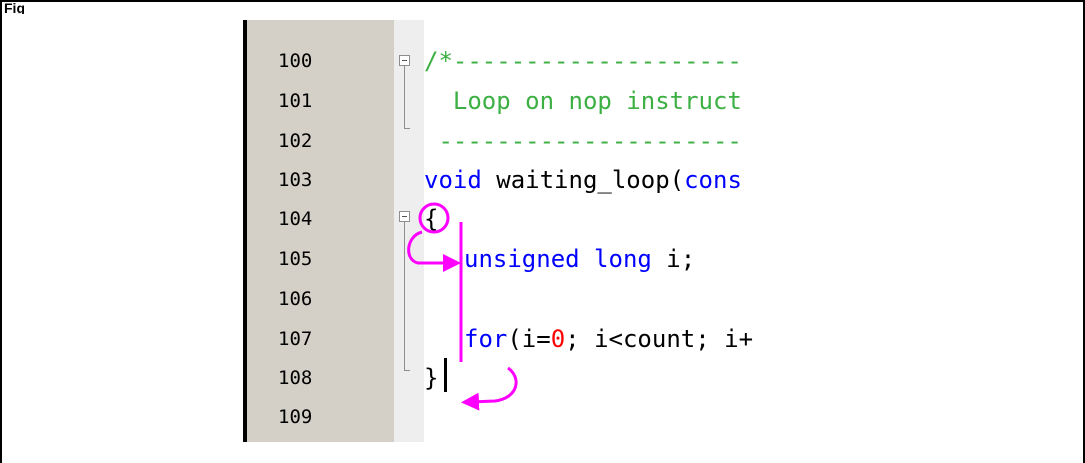 The width and height of the screenshot is (1085, 463). I want to click on indent-arrow, so click(434, 251).